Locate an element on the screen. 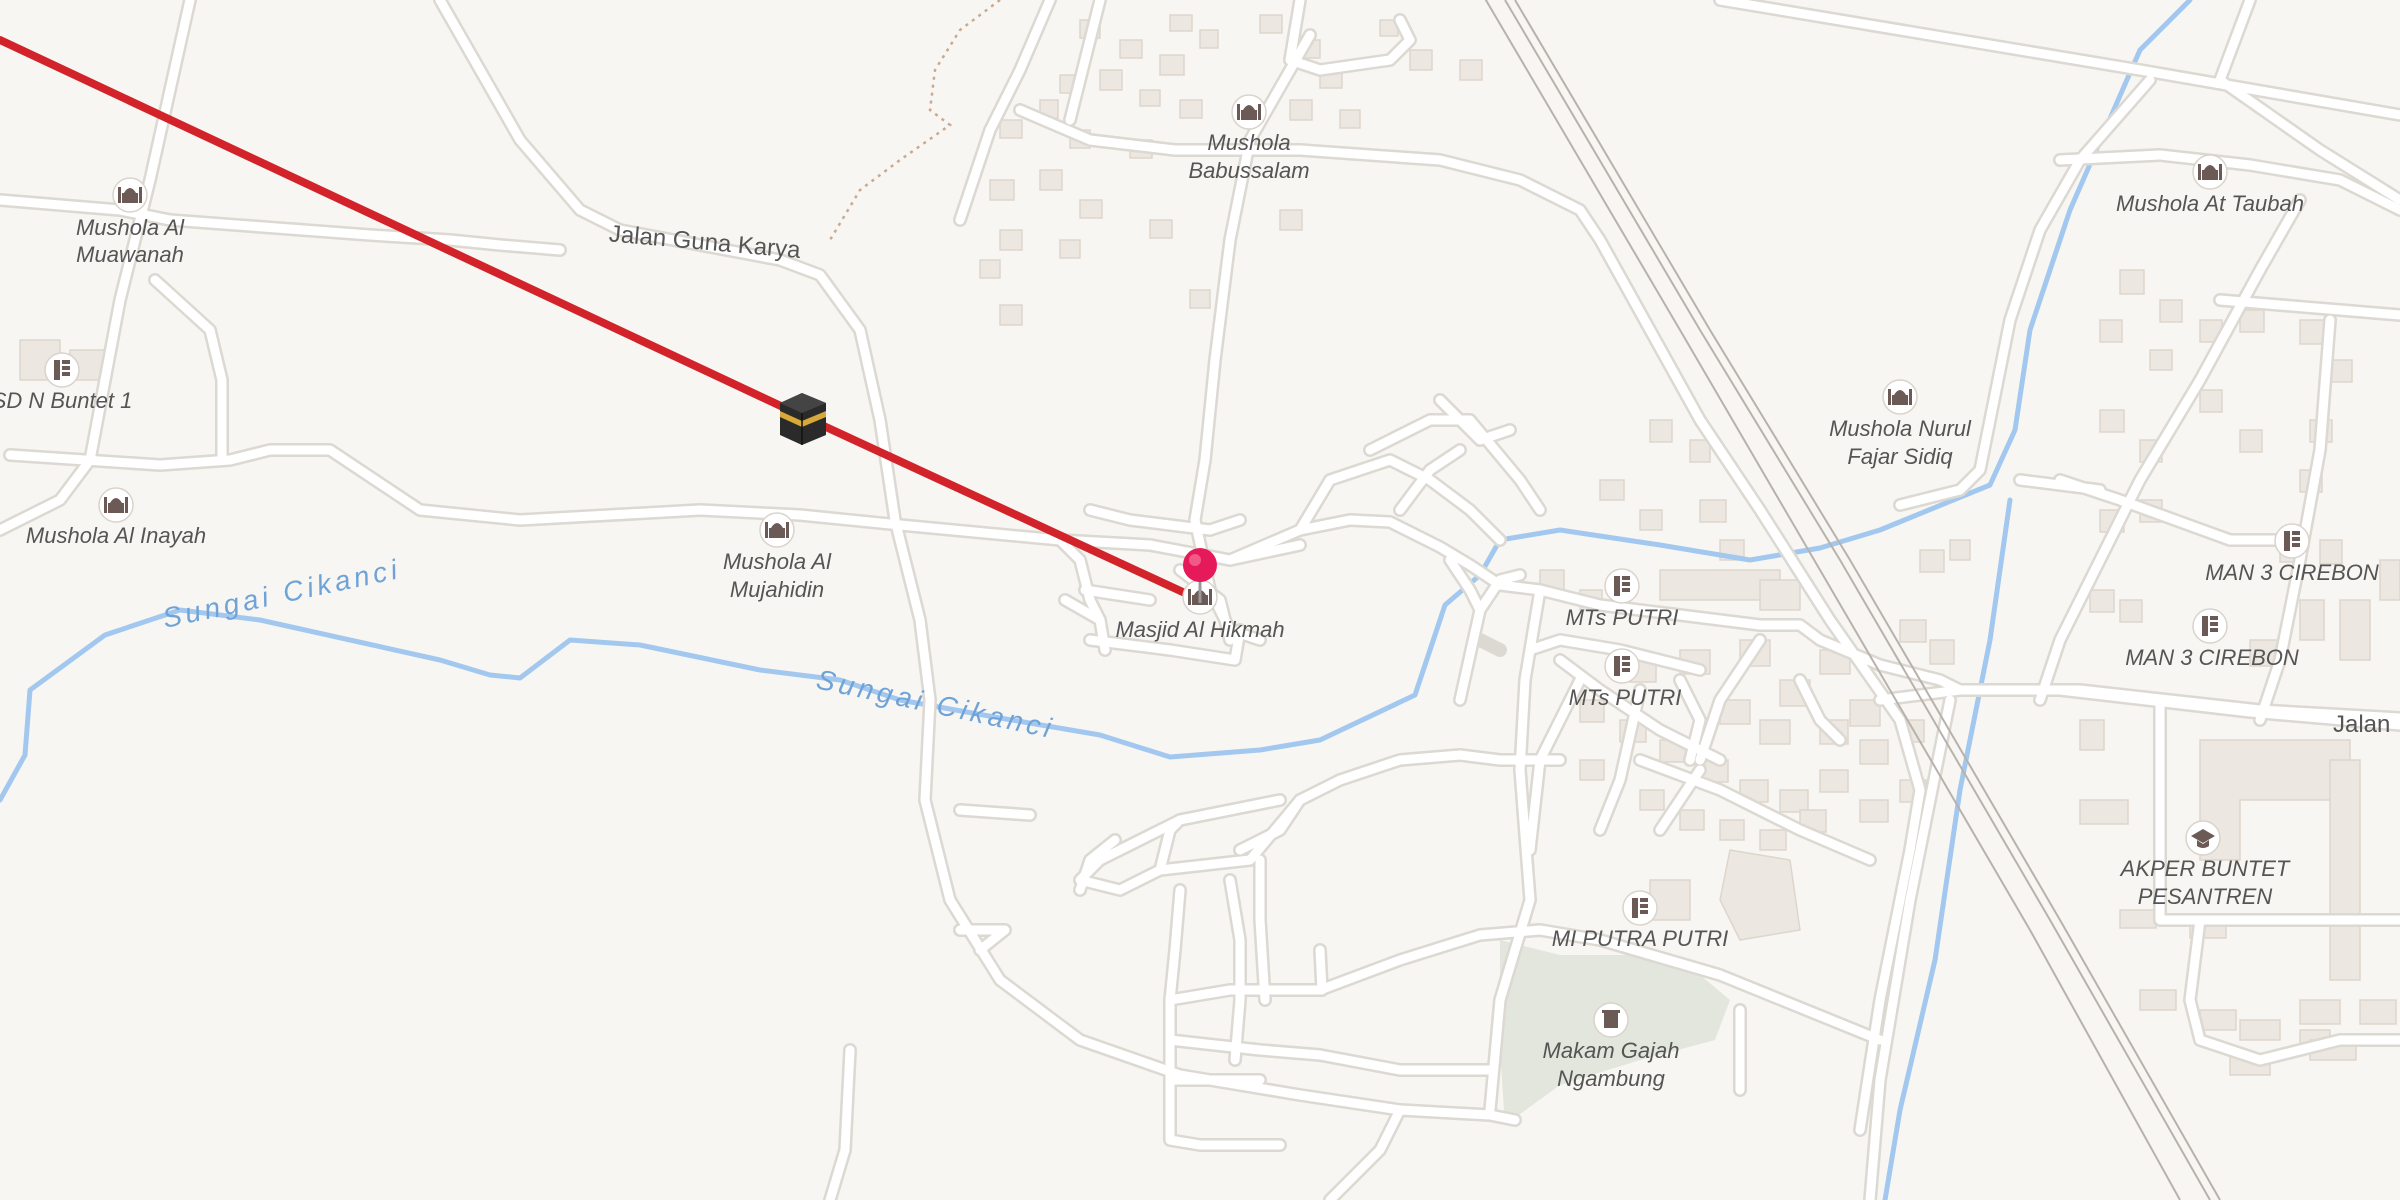  poi-label: Makam Gajah is located at coordinates (1611, 1050).